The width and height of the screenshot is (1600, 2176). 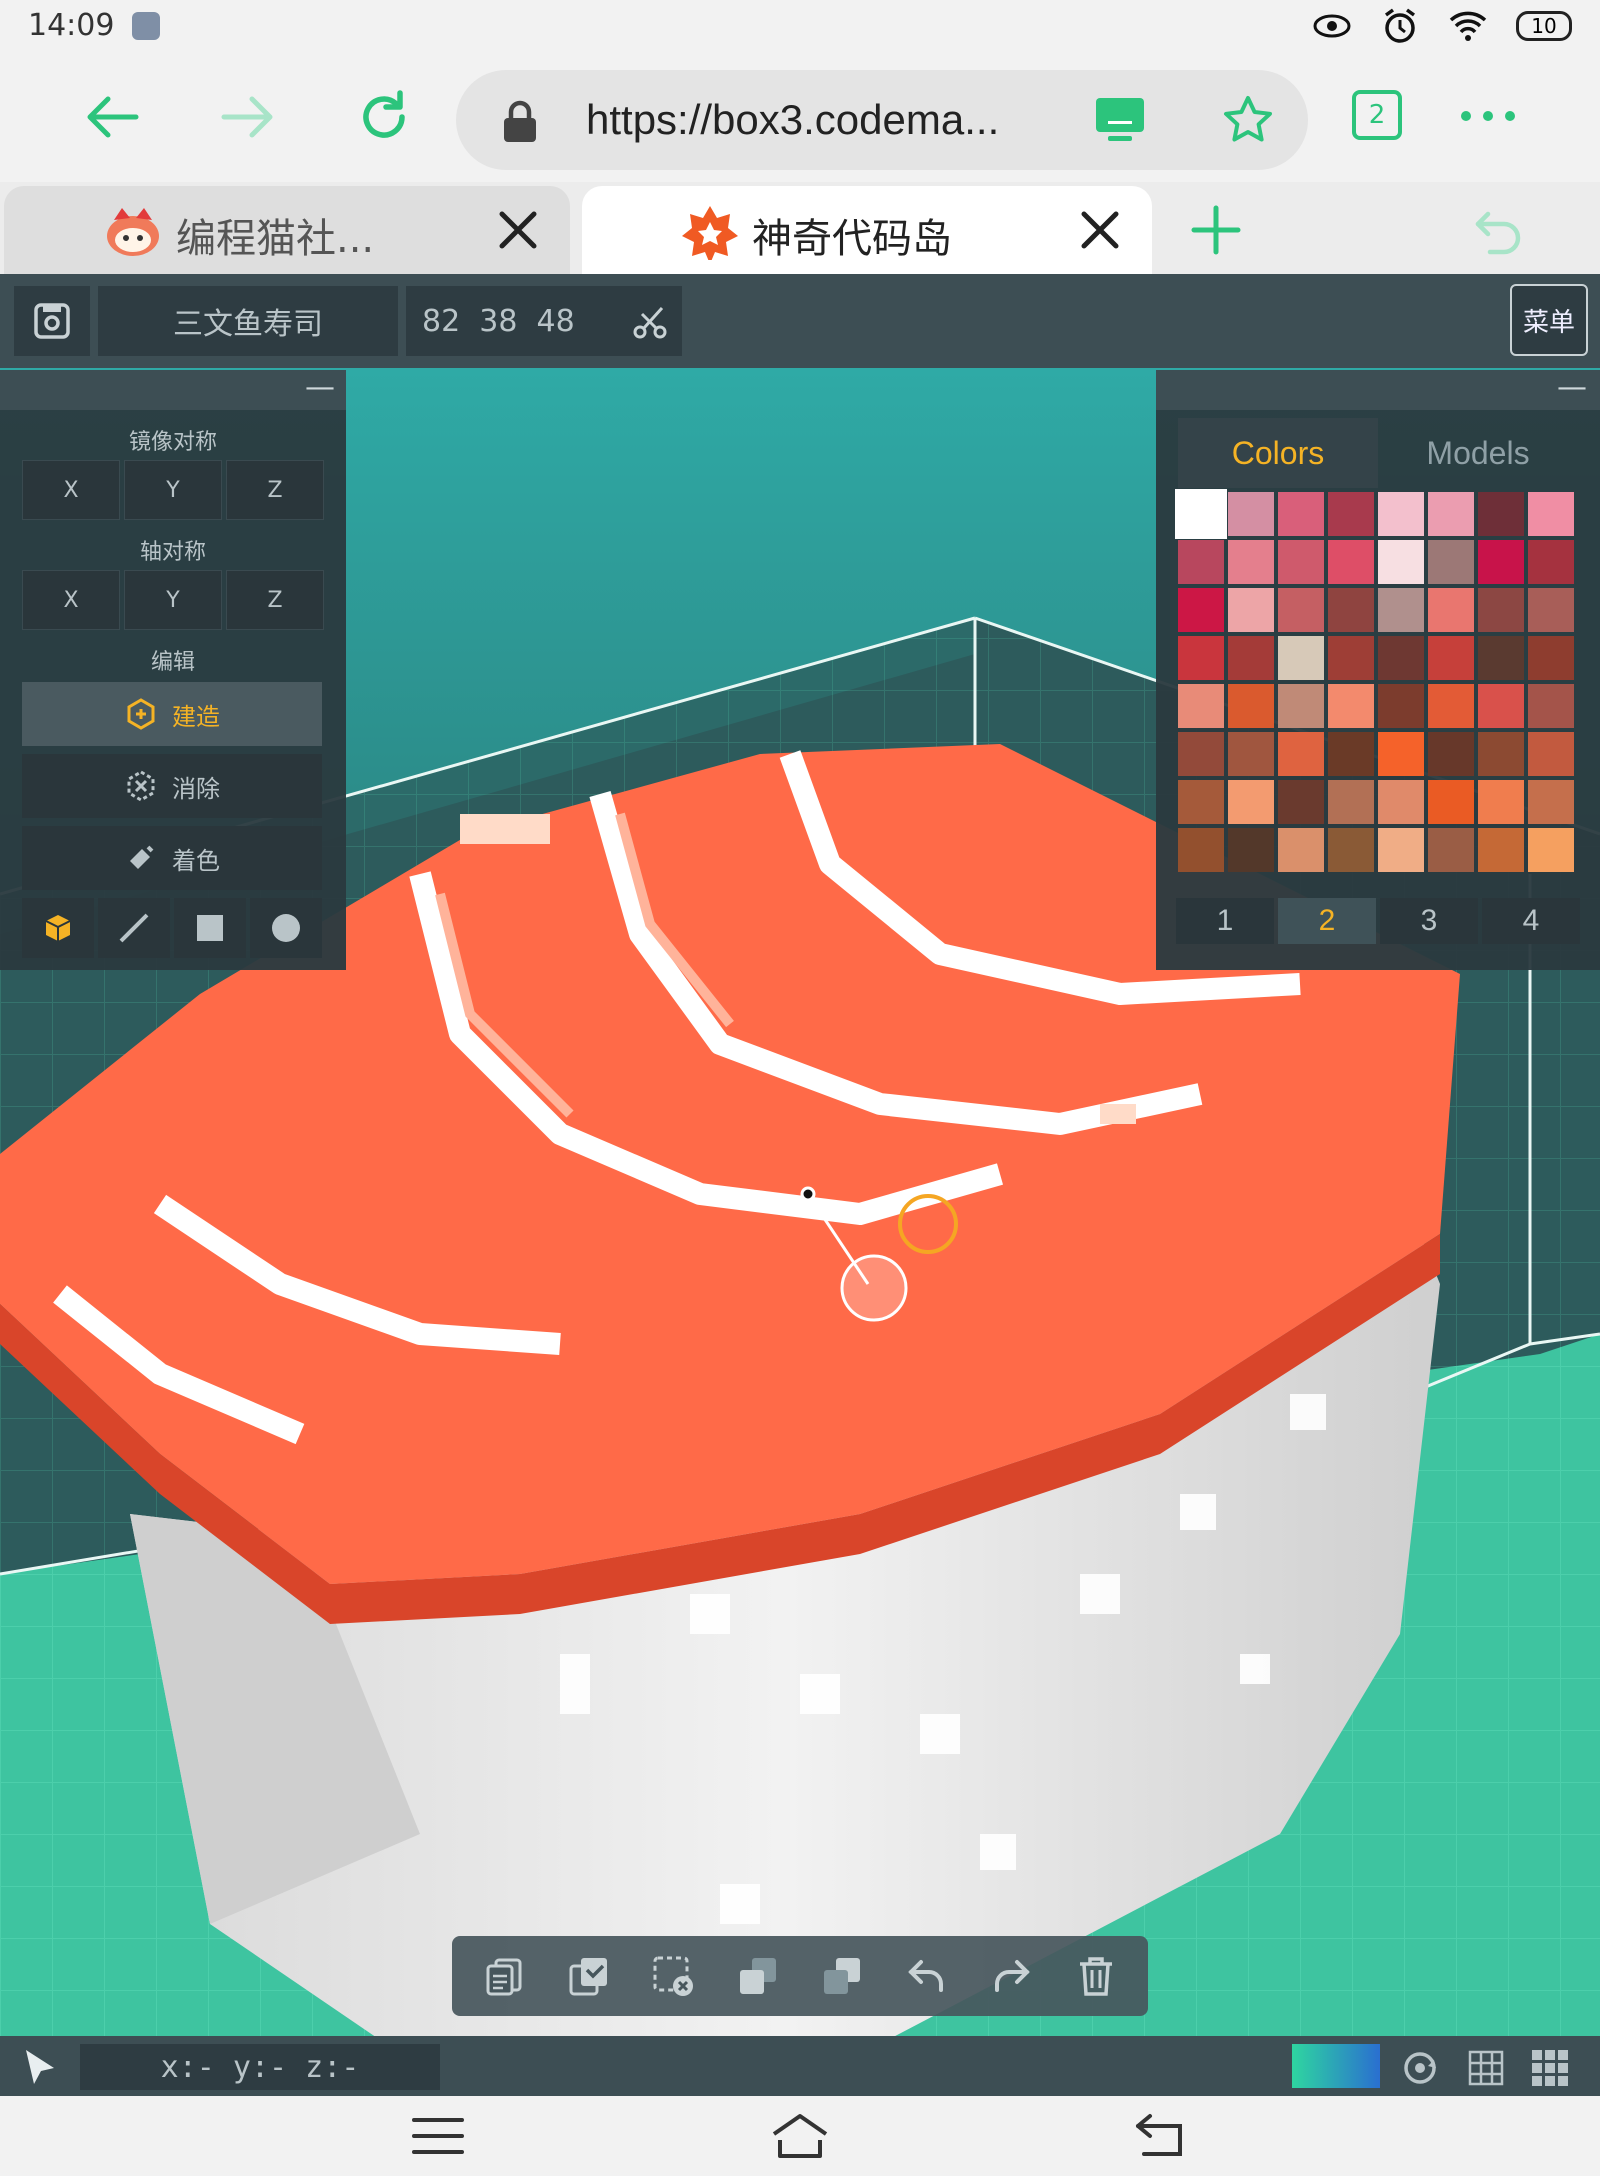 What do you see at coordinates (650, 322) in the screenshot?
I see `scissors-icon` at bounding box center [650, 322].